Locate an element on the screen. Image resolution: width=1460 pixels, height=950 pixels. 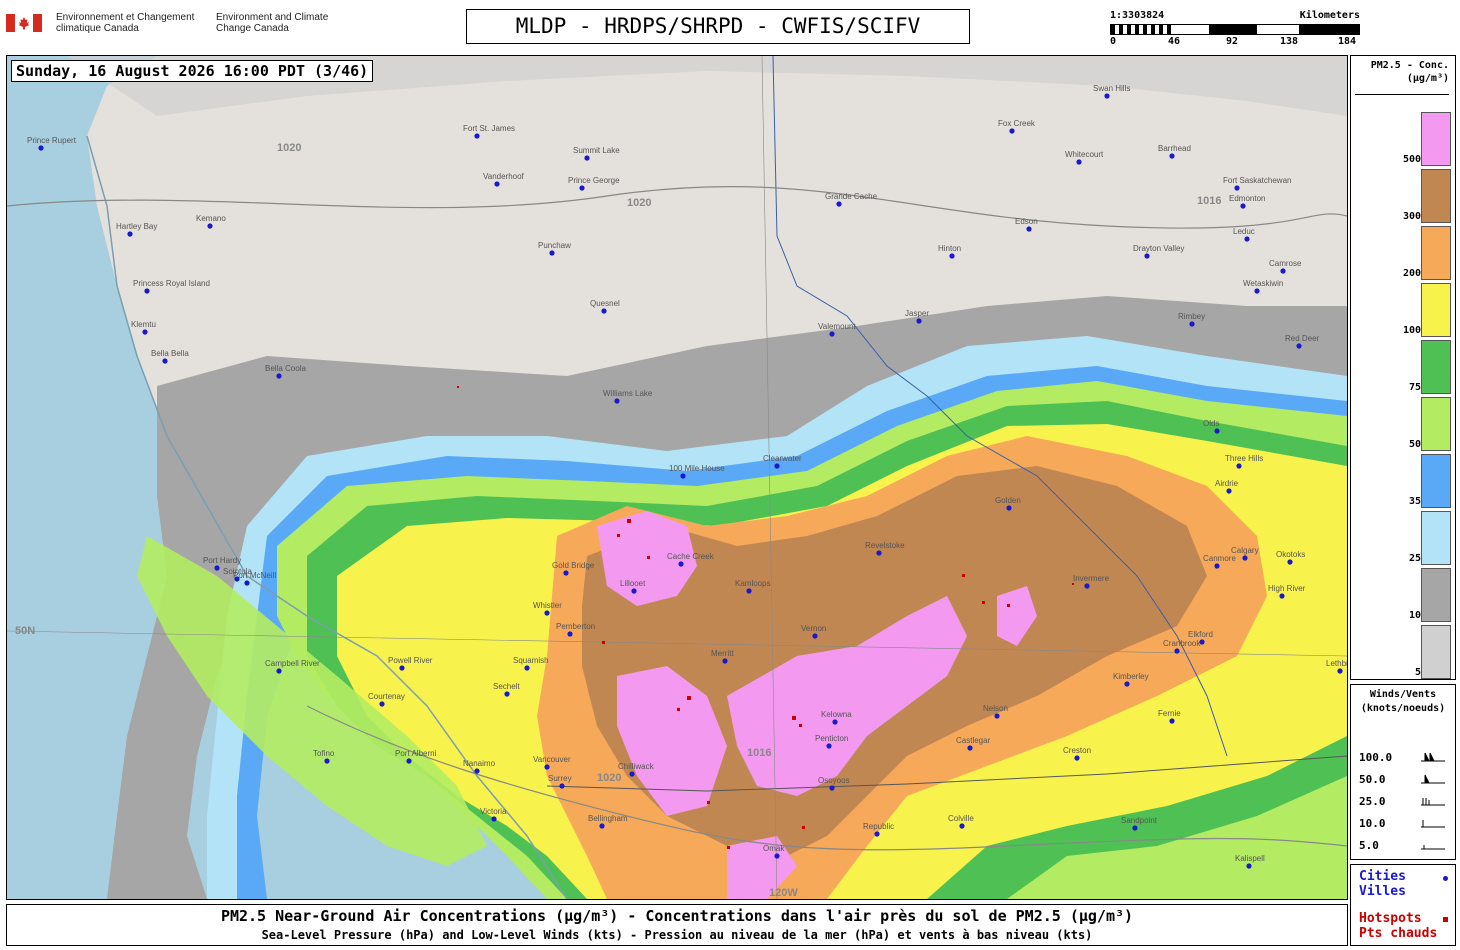
city-name: Castlegar is located at coordinates (973, 740).